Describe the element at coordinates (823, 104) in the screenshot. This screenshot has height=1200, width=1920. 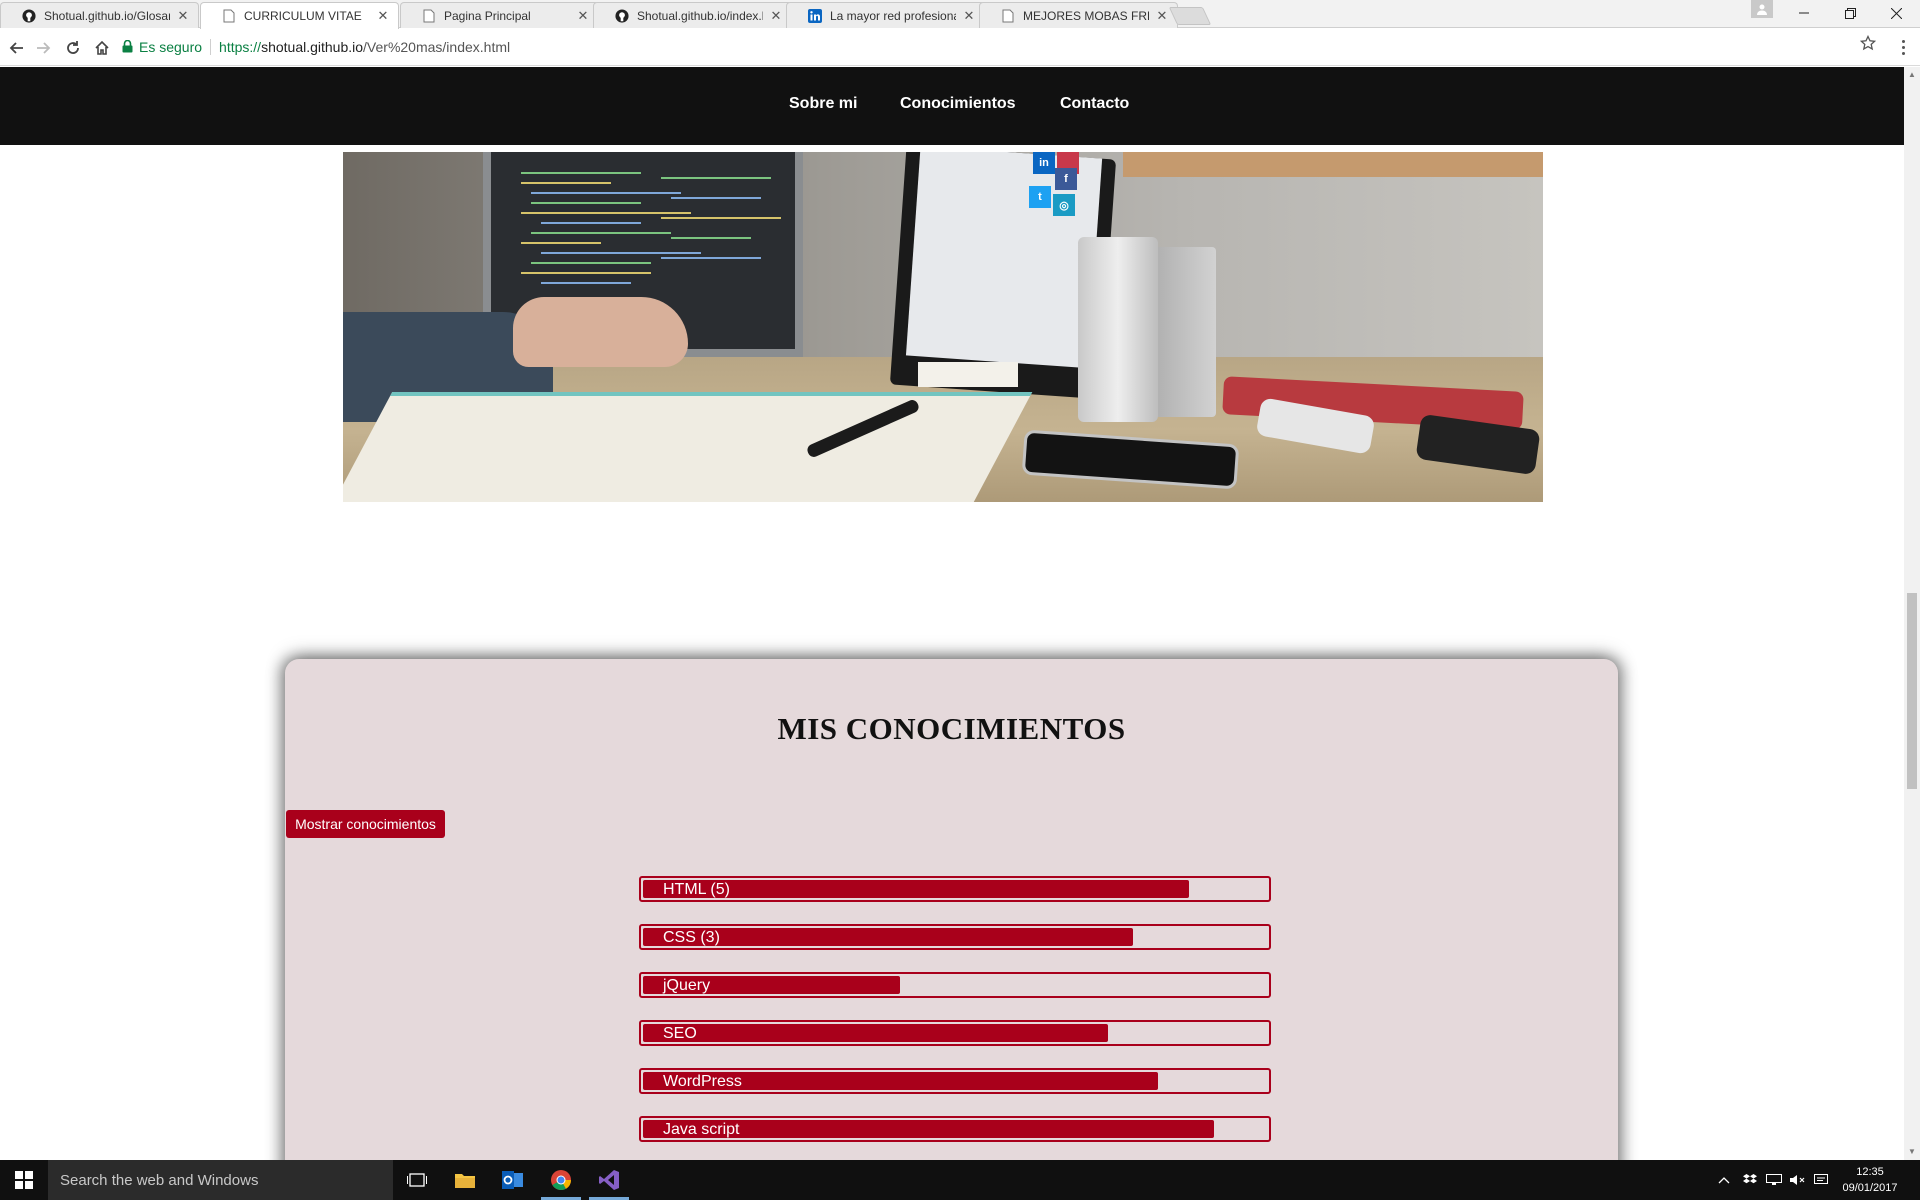
I see `nav-link-about: Sobre mi` at that location.